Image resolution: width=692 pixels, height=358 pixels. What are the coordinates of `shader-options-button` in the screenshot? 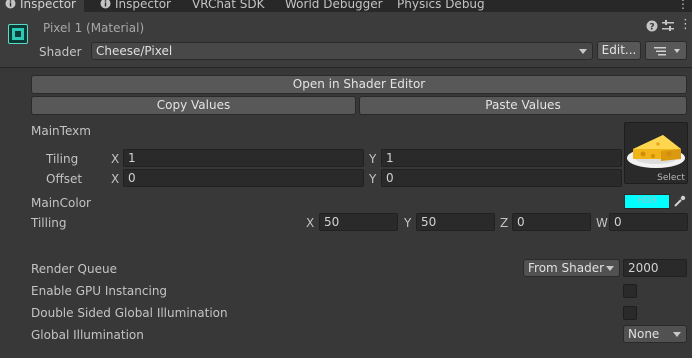 It's located at (666, 50).